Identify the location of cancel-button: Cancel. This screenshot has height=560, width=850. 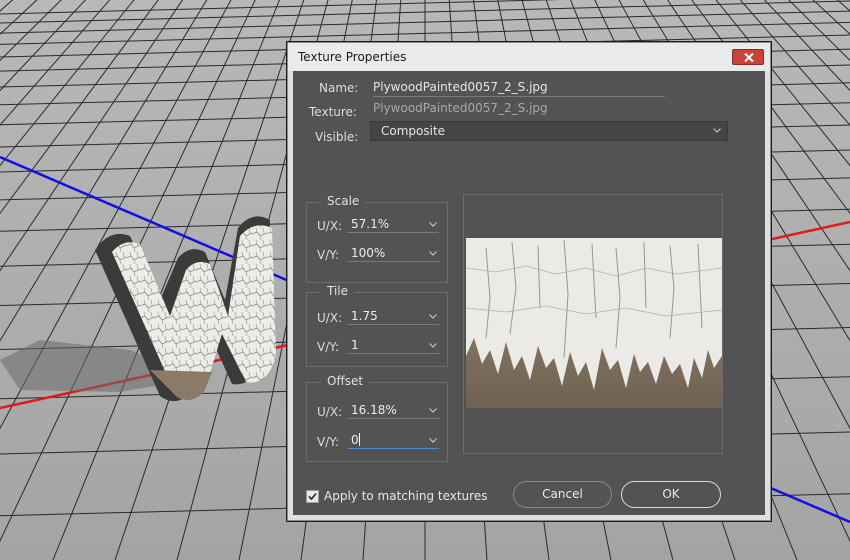
(562, 494).